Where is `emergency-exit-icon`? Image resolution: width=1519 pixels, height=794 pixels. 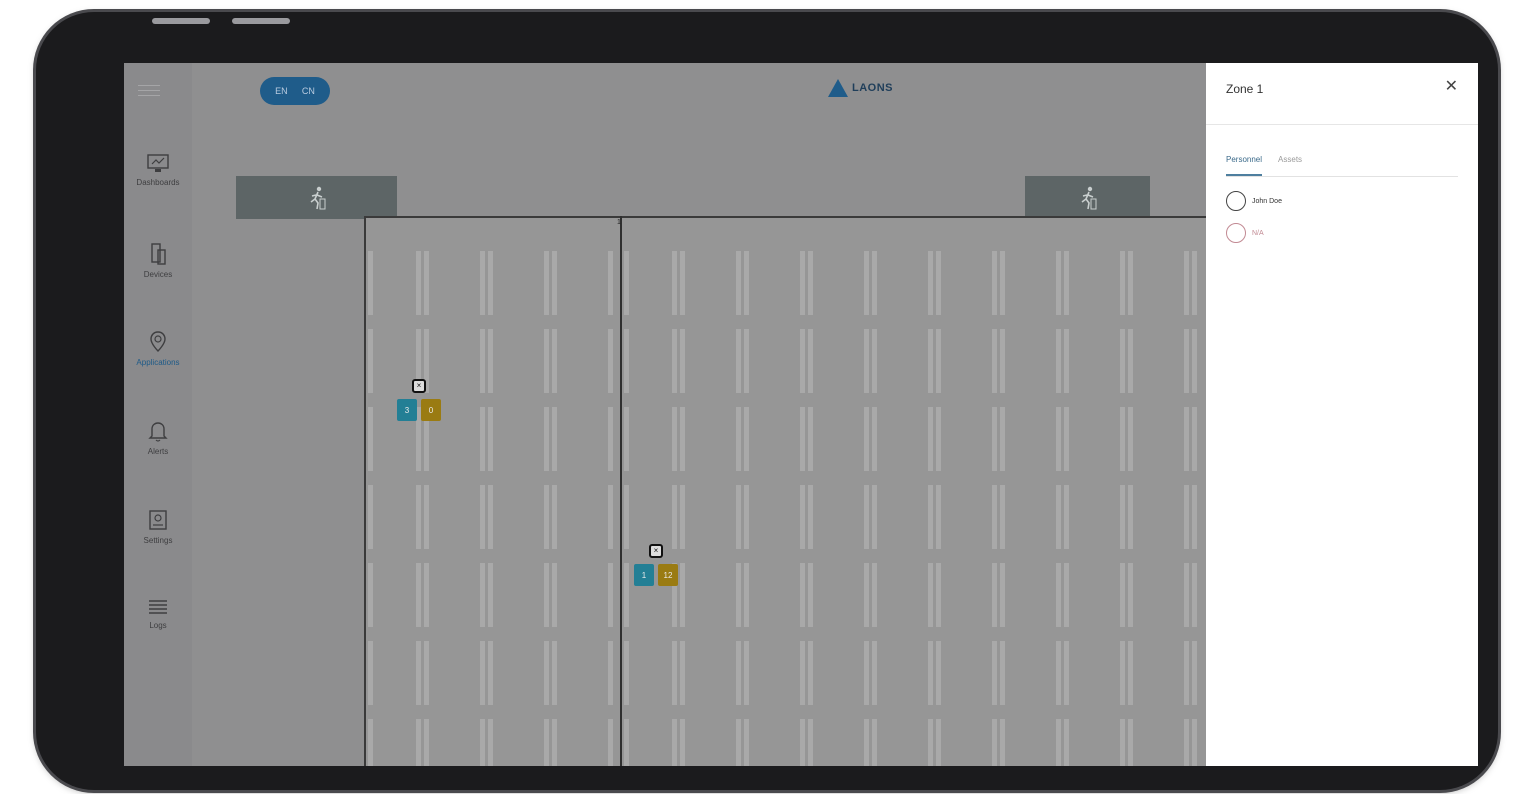
emergency-exit-icon is located at coordinates (317, 197).